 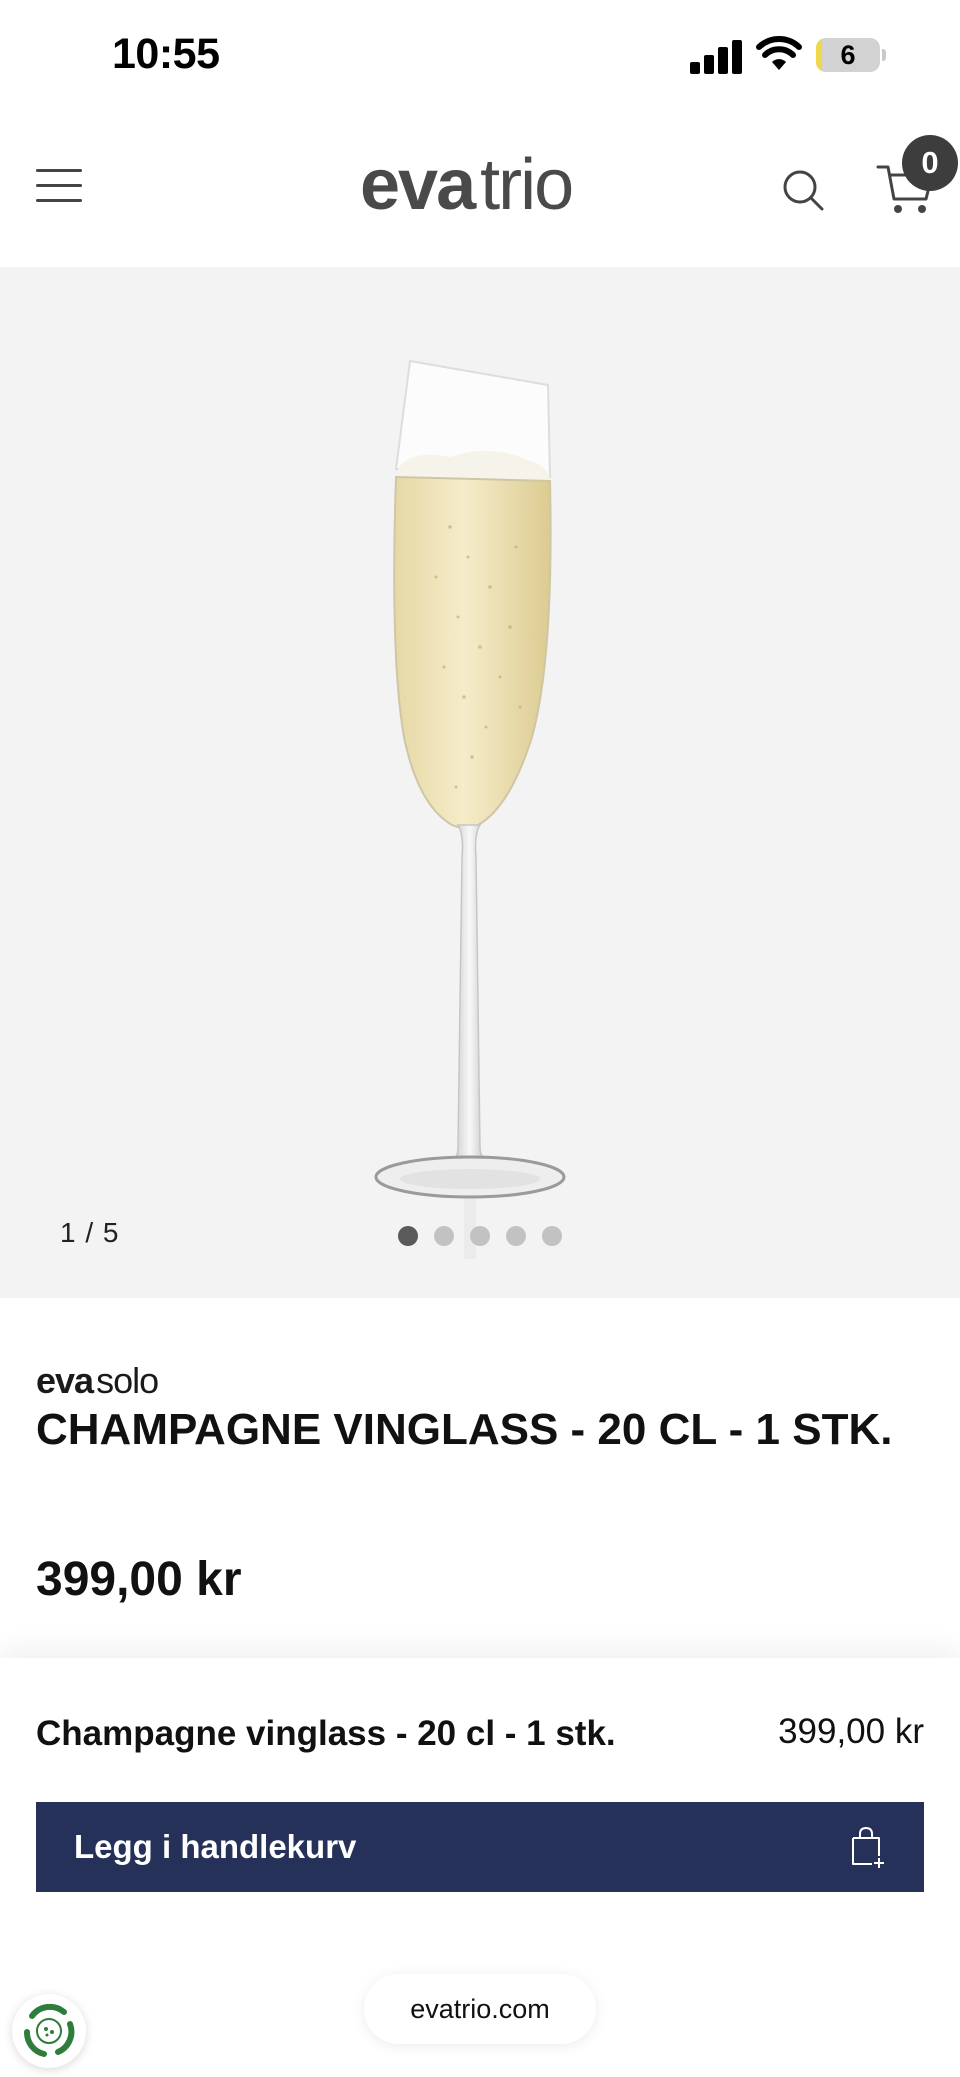 I want to click on brand-bold-text: eva, so click(x=65, y=1380).